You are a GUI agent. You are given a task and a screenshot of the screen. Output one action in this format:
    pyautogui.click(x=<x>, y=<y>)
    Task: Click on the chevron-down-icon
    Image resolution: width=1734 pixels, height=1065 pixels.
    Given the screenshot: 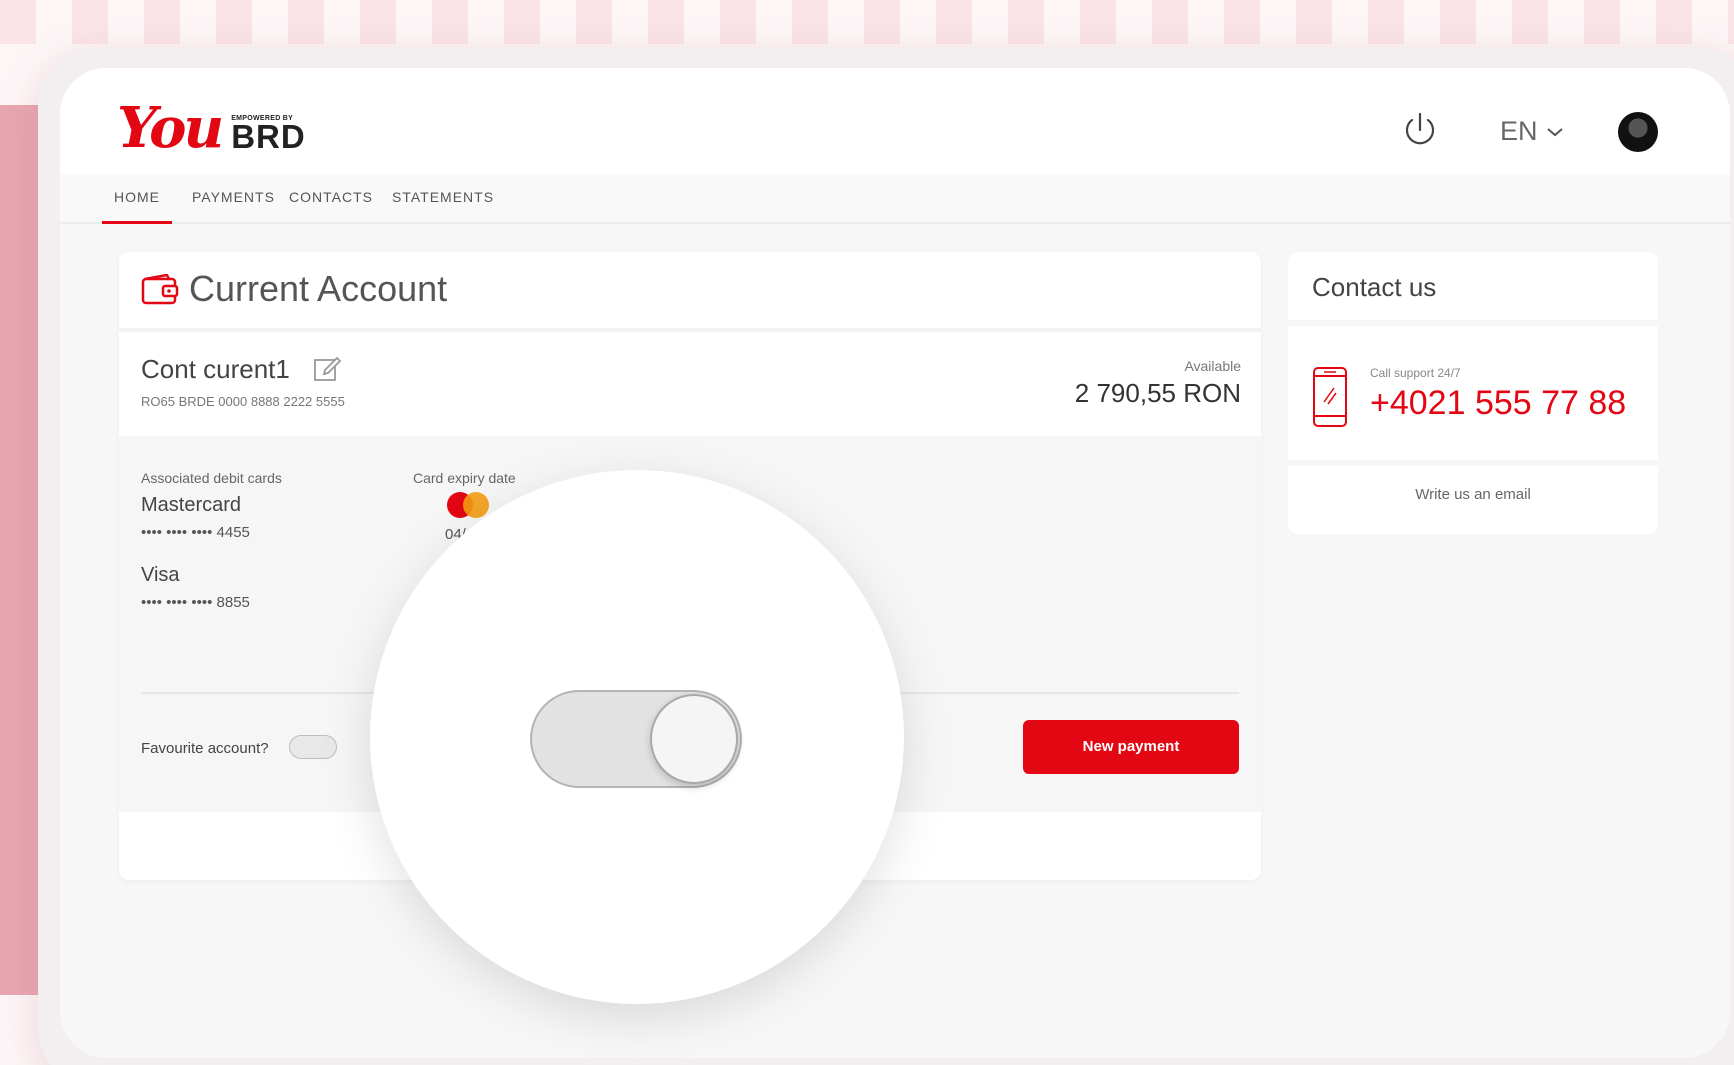 What is the action you would take?
    pyautogui.click(x=1554, y=131)
    